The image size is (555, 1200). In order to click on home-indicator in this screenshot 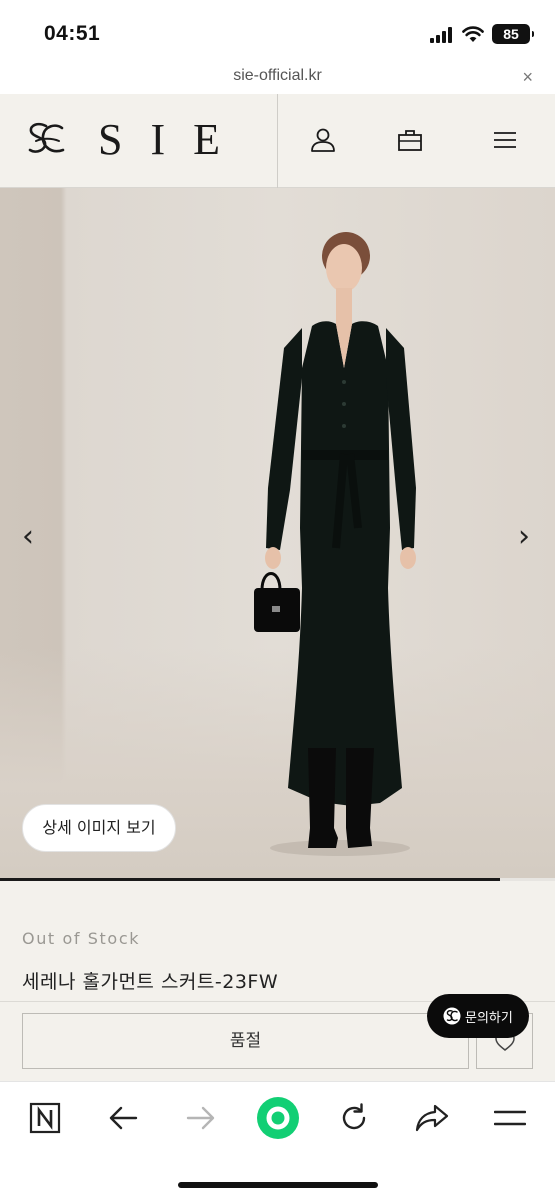, I will do `click(278, 1185)`.